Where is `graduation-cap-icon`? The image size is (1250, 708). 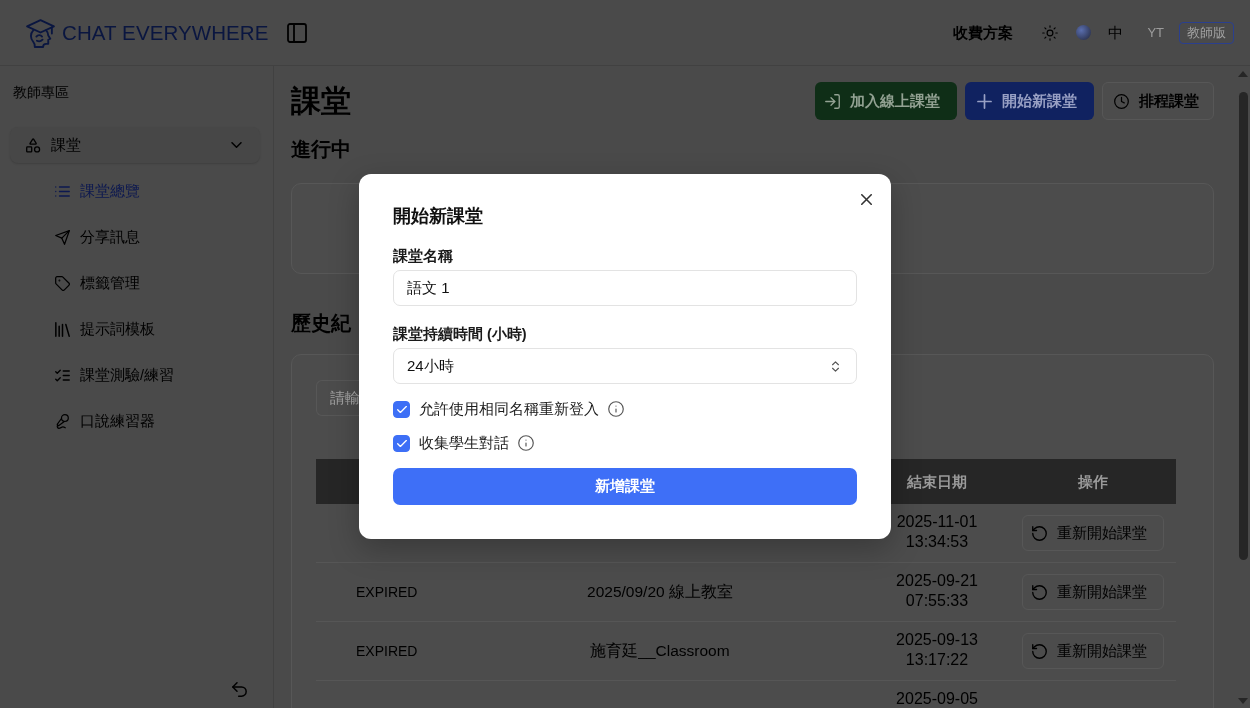
graduation-cap-icon is located at coordinates (40, 32).